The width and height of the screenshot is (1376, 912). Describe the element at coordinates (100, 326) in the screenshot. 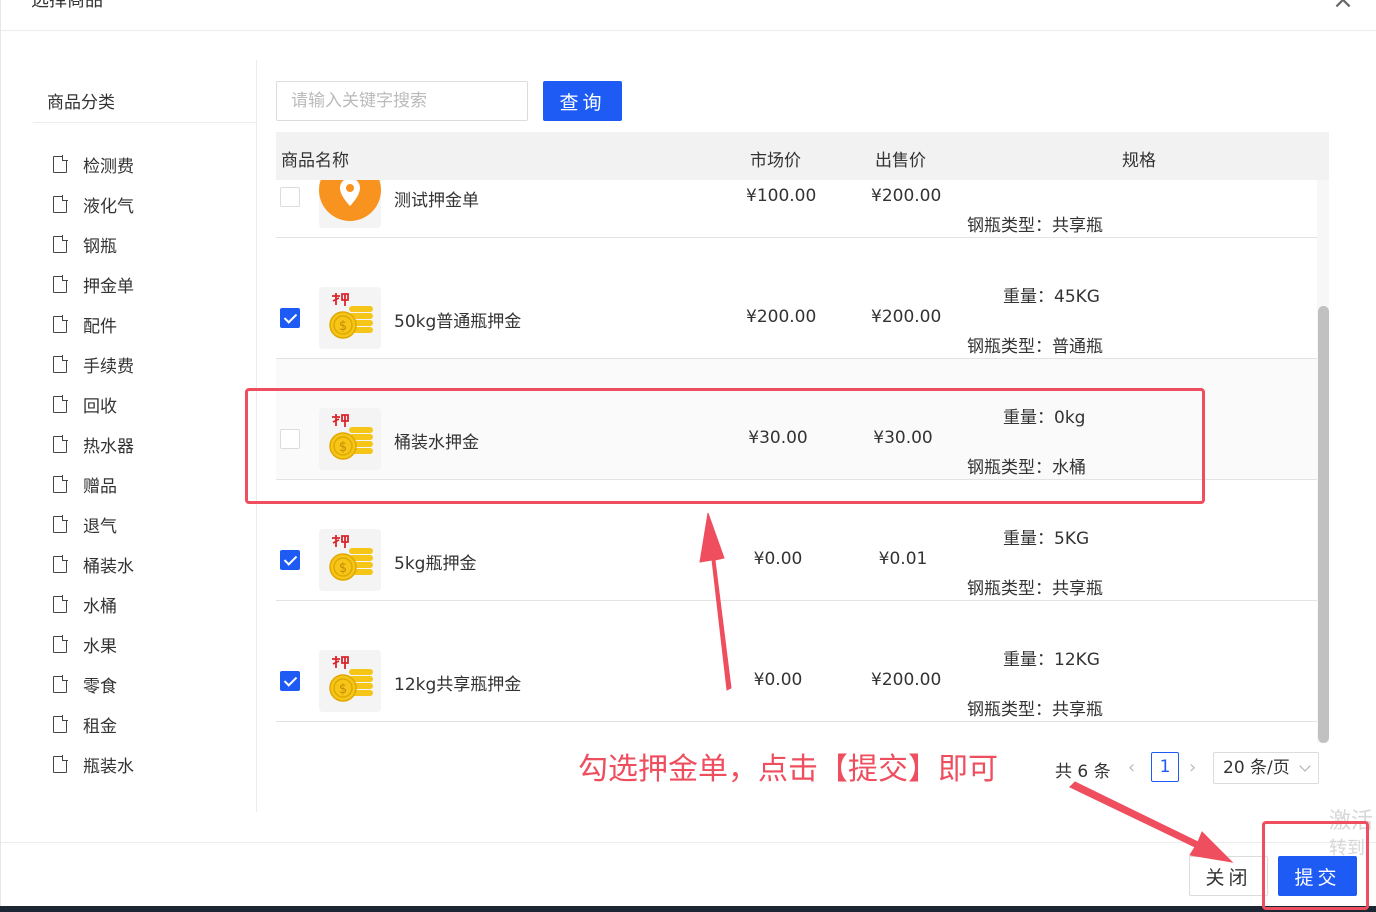

I see `category-item-label: 配件` at that location.